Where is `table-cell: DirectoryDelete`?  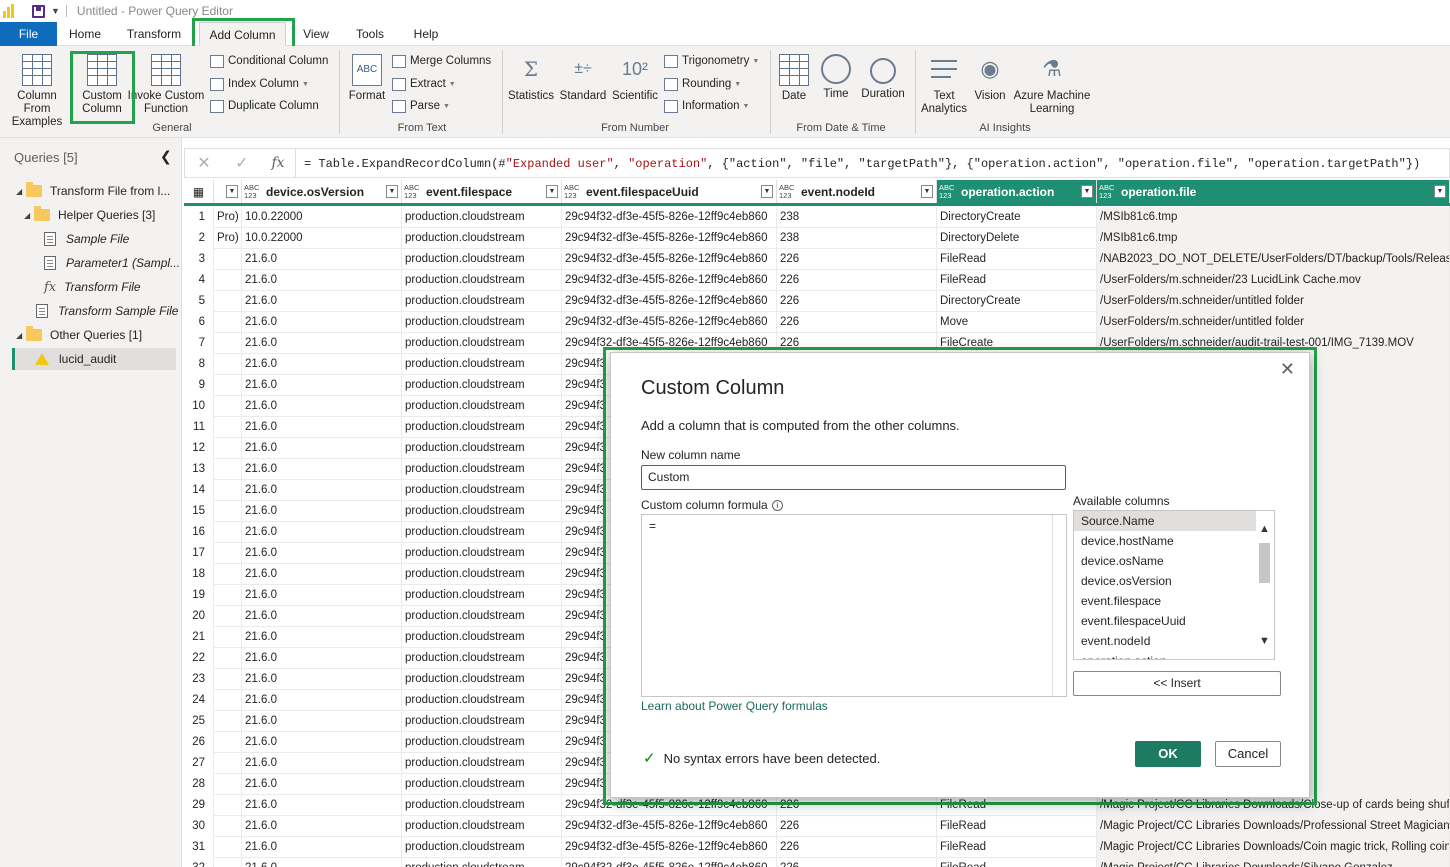 table-cell: DirectoryDelete is located at coordinates (1017, 238).